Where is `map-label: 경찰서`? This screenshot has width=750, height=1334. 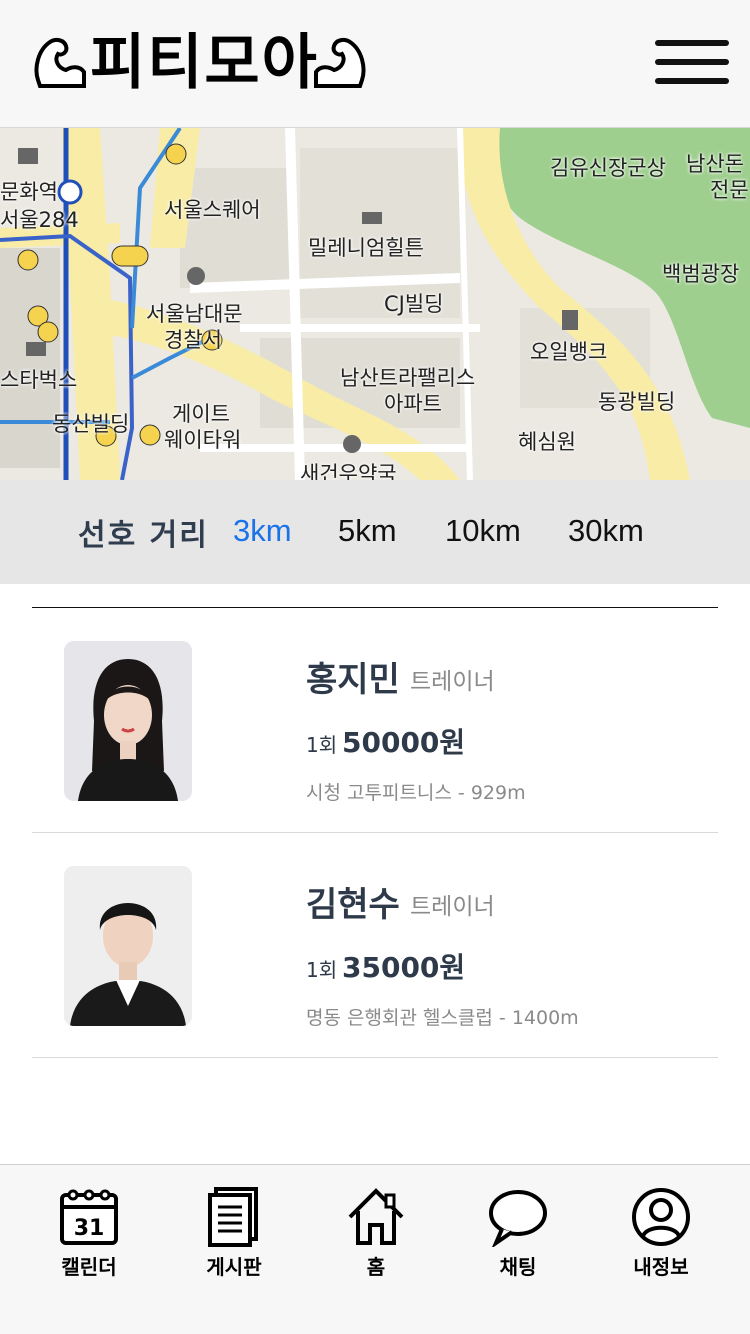
map-label: 경찰서 is located at coordinates (193, 340).